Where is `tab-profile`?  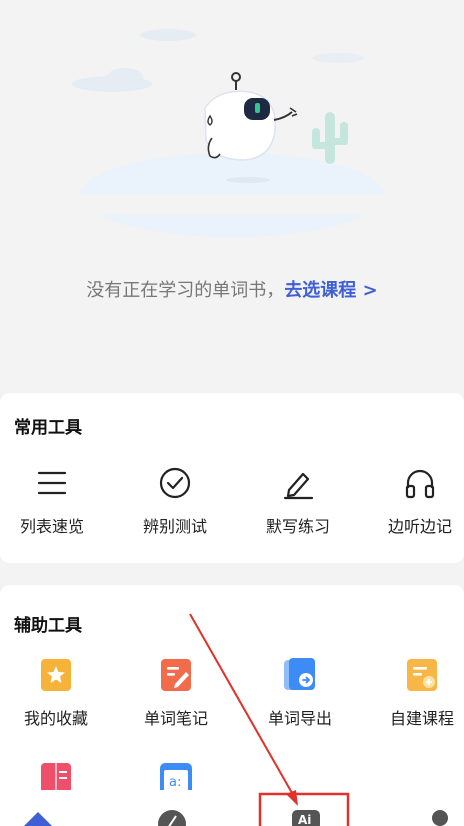 tab-profile is located at coordinates (437, 808).